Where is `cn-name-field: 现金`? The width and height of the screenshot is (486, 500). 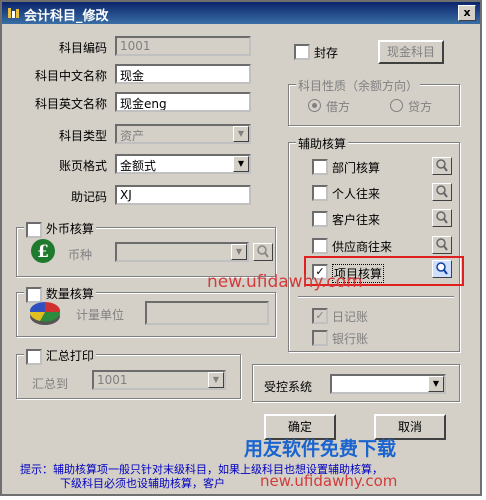
cn-name-field: 现金 is located at coordinates (183, 74).